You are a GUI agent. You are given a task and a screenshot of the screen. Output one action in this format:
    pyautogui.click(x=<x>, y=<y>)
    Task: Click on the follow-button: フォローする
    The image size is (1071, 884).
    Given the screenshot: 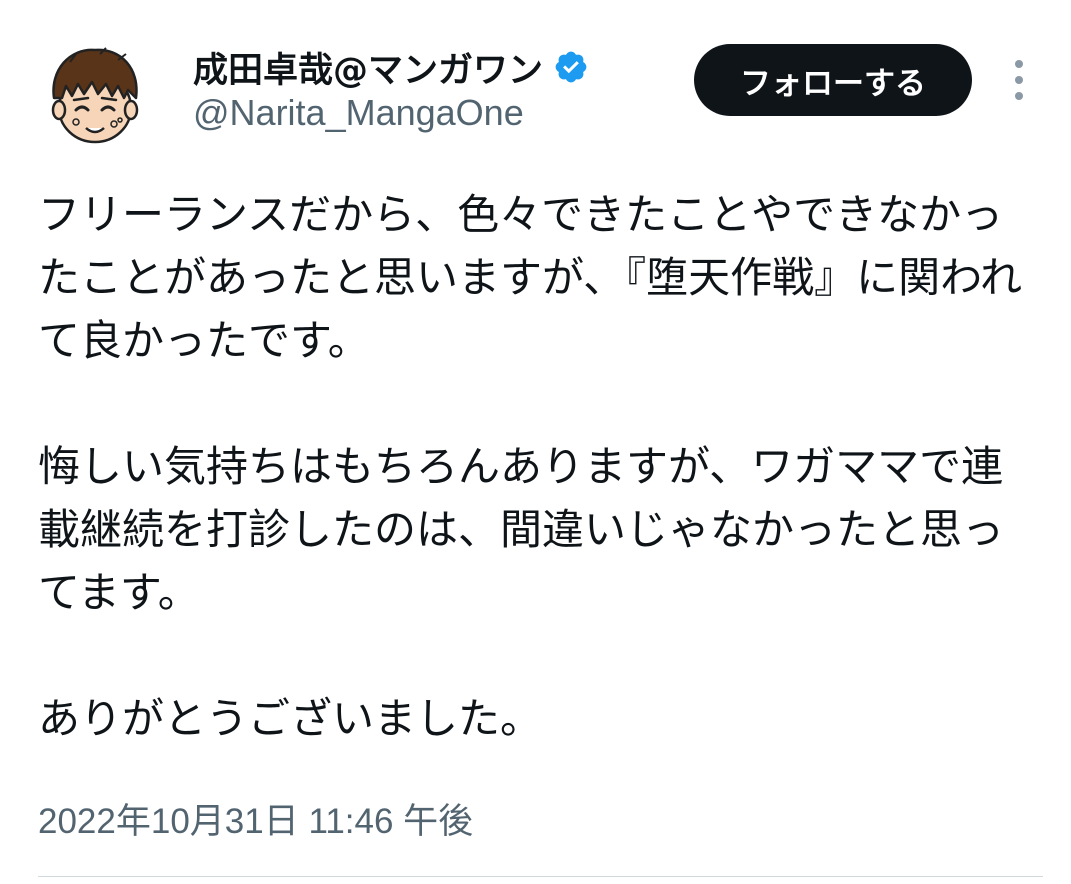 What is the action you would take?
    pyautogui.click(x=833, y=80)
    